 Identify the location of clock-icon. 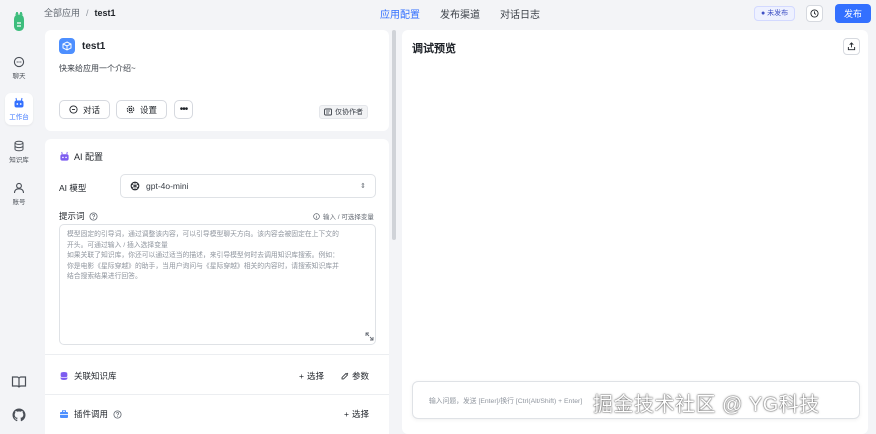
(814, 13).